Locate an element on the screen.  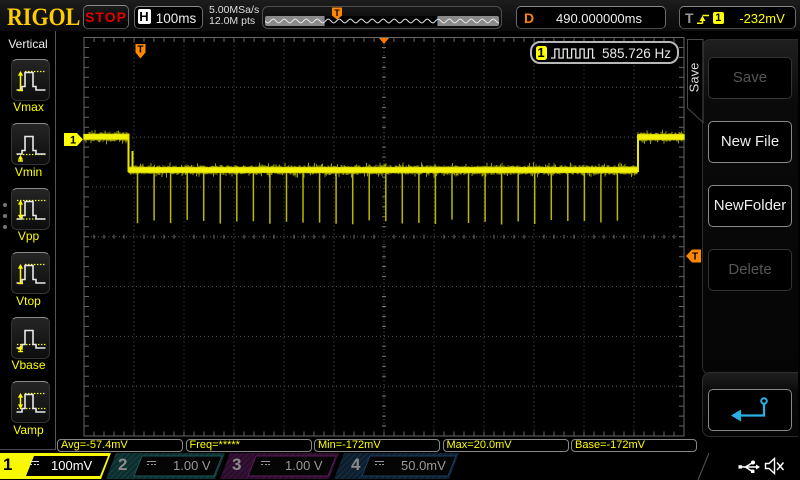
svg-text: 1 is located at coordinates (73, 141).